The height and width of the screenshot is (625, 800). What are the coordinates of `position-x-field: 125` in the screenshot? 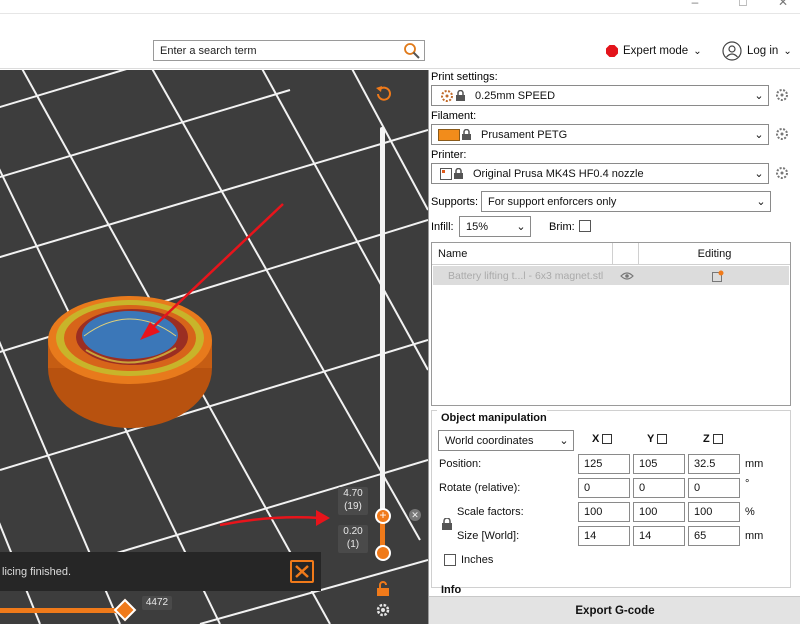 It's located at (604, 464).